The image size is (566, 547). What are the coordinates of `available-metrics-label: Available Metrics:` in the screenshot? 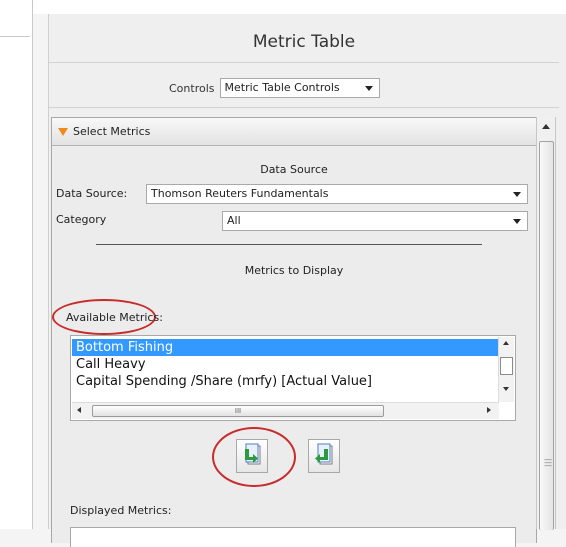 It's located at (114, 317).